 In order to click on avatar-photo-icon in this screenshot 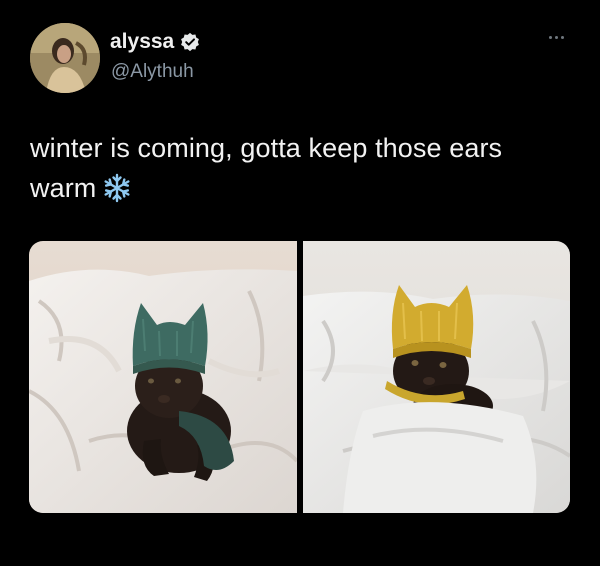, I will do `click(65, 58)`.